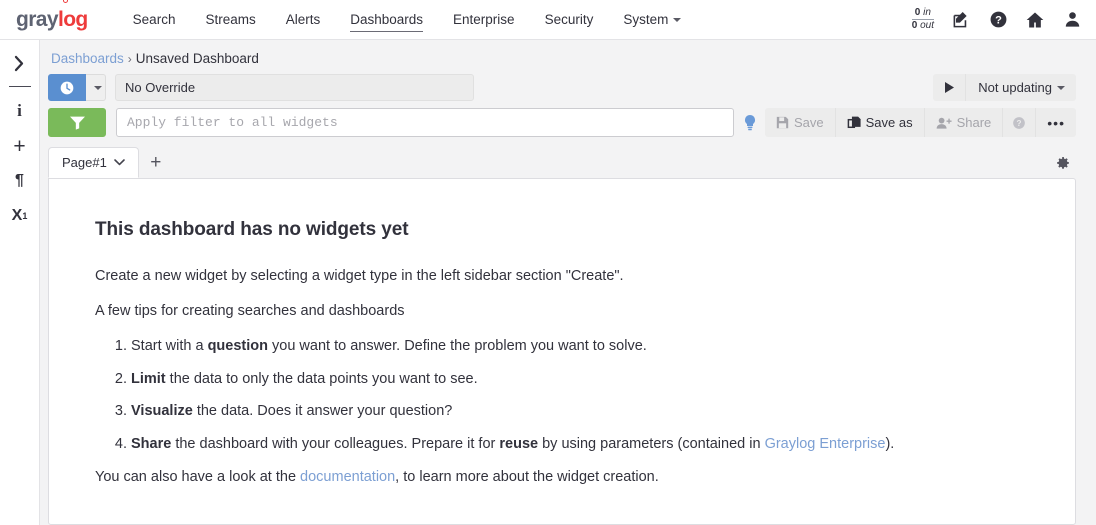  Describe the element at coordinates (927, 25) in the screenshot. I see `throughput-out-unit: out` at that location.